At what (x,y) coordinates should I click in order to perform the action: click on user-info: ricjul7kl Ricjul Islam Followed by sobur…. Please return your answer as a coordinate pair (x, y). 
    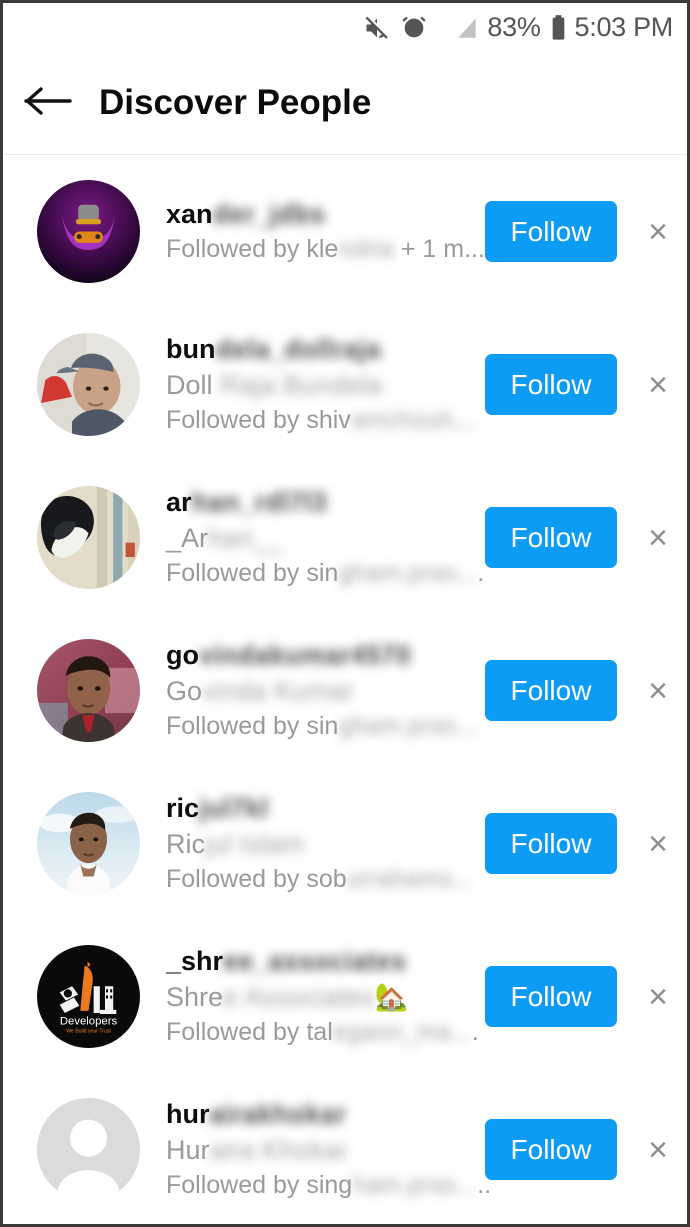
    Looking at the image, I should click on (325, 843).